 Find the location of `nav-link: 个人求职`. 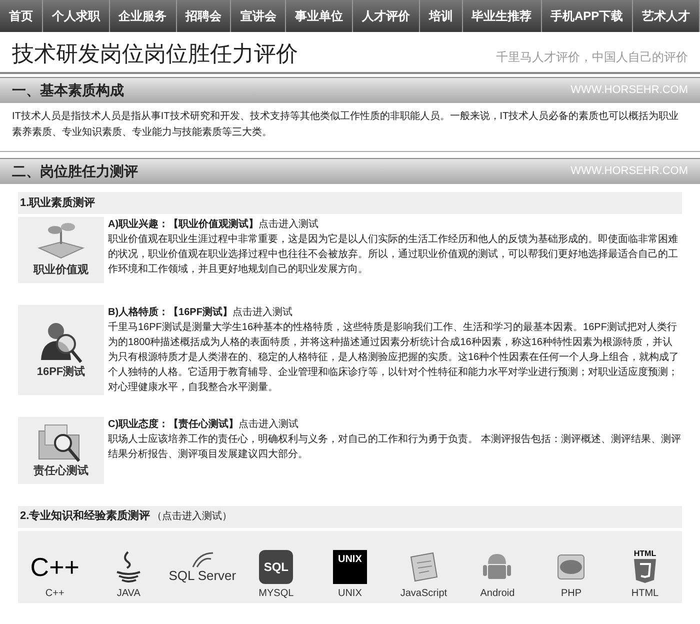

nav-link: 个人求职 is located at coordinates (76, 16).